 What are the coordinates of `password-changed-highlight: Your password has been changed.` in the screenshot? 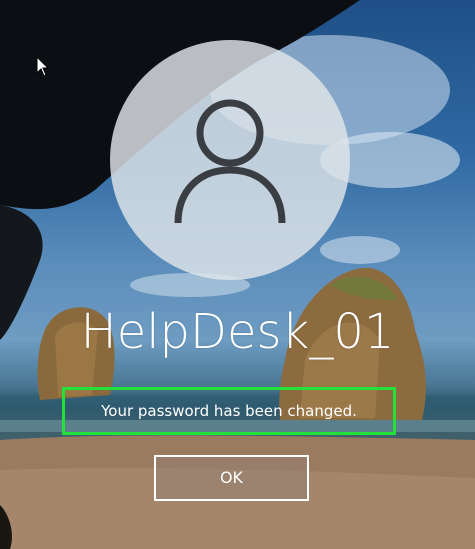 It's located at (229, 411).